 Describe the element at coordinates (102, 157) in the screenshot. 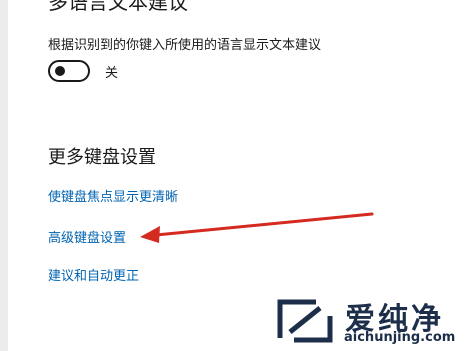

I see `more-keyboard-settings-title: 更多键盘设置` at that location.